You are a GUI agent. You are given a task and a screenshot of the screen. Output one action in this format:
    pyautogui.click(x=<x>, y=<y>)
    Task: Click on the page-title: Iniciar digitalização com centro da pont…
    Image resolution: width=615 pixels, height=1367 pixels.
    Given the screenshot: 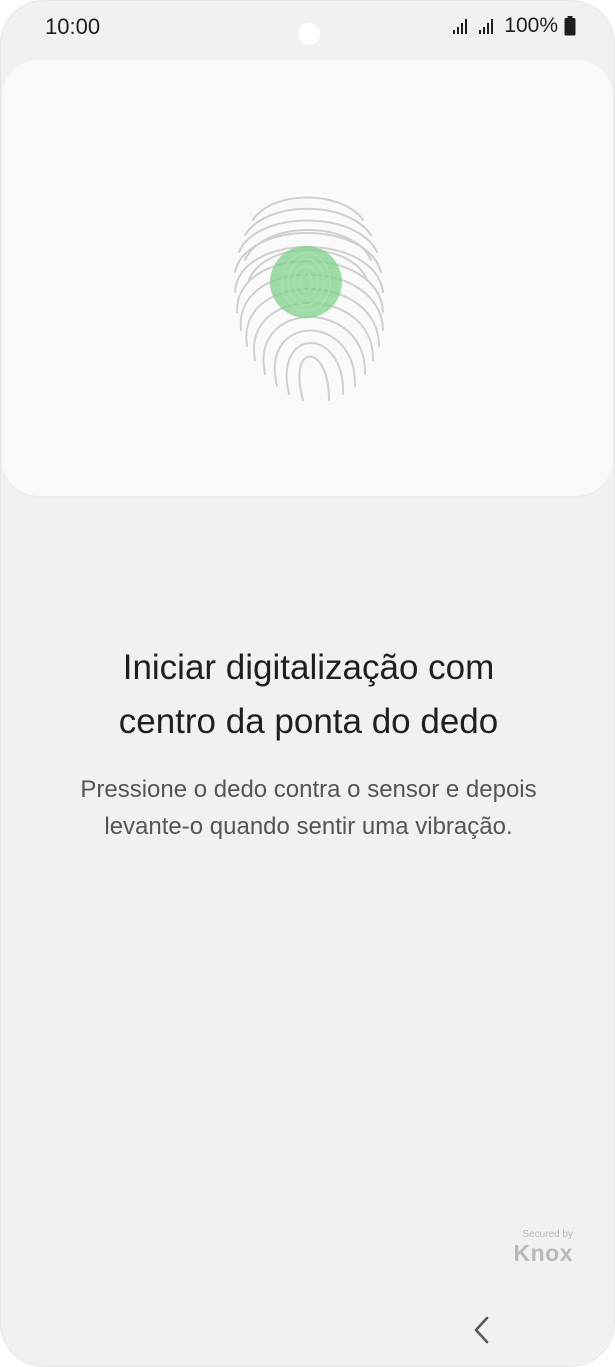 What is the action you would take?
    pyautogui.click(x=309, y=695)
    